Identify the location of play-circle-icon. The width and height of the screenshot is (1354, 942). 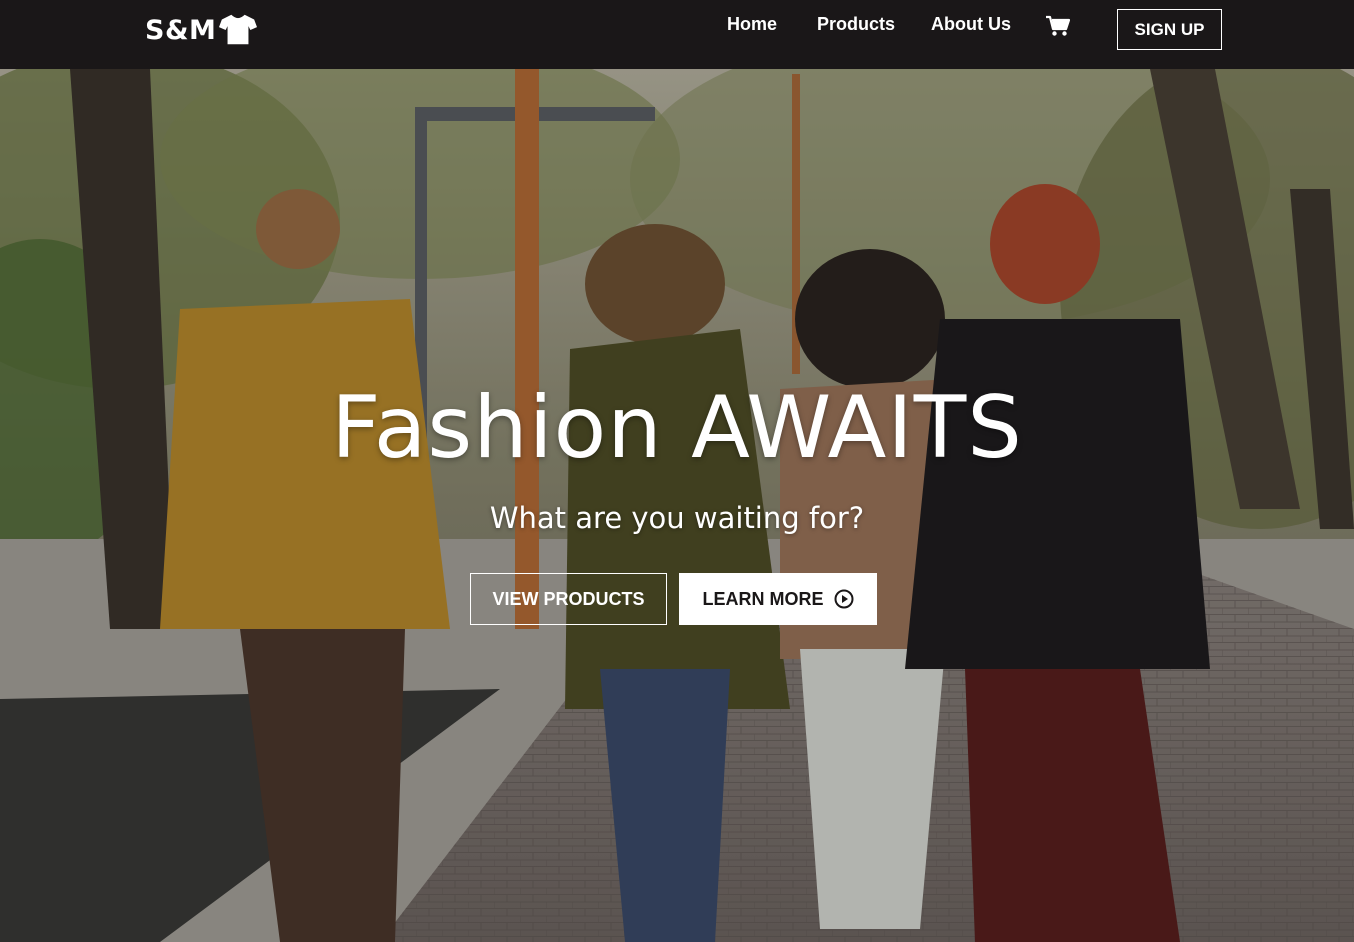
(844, 599).